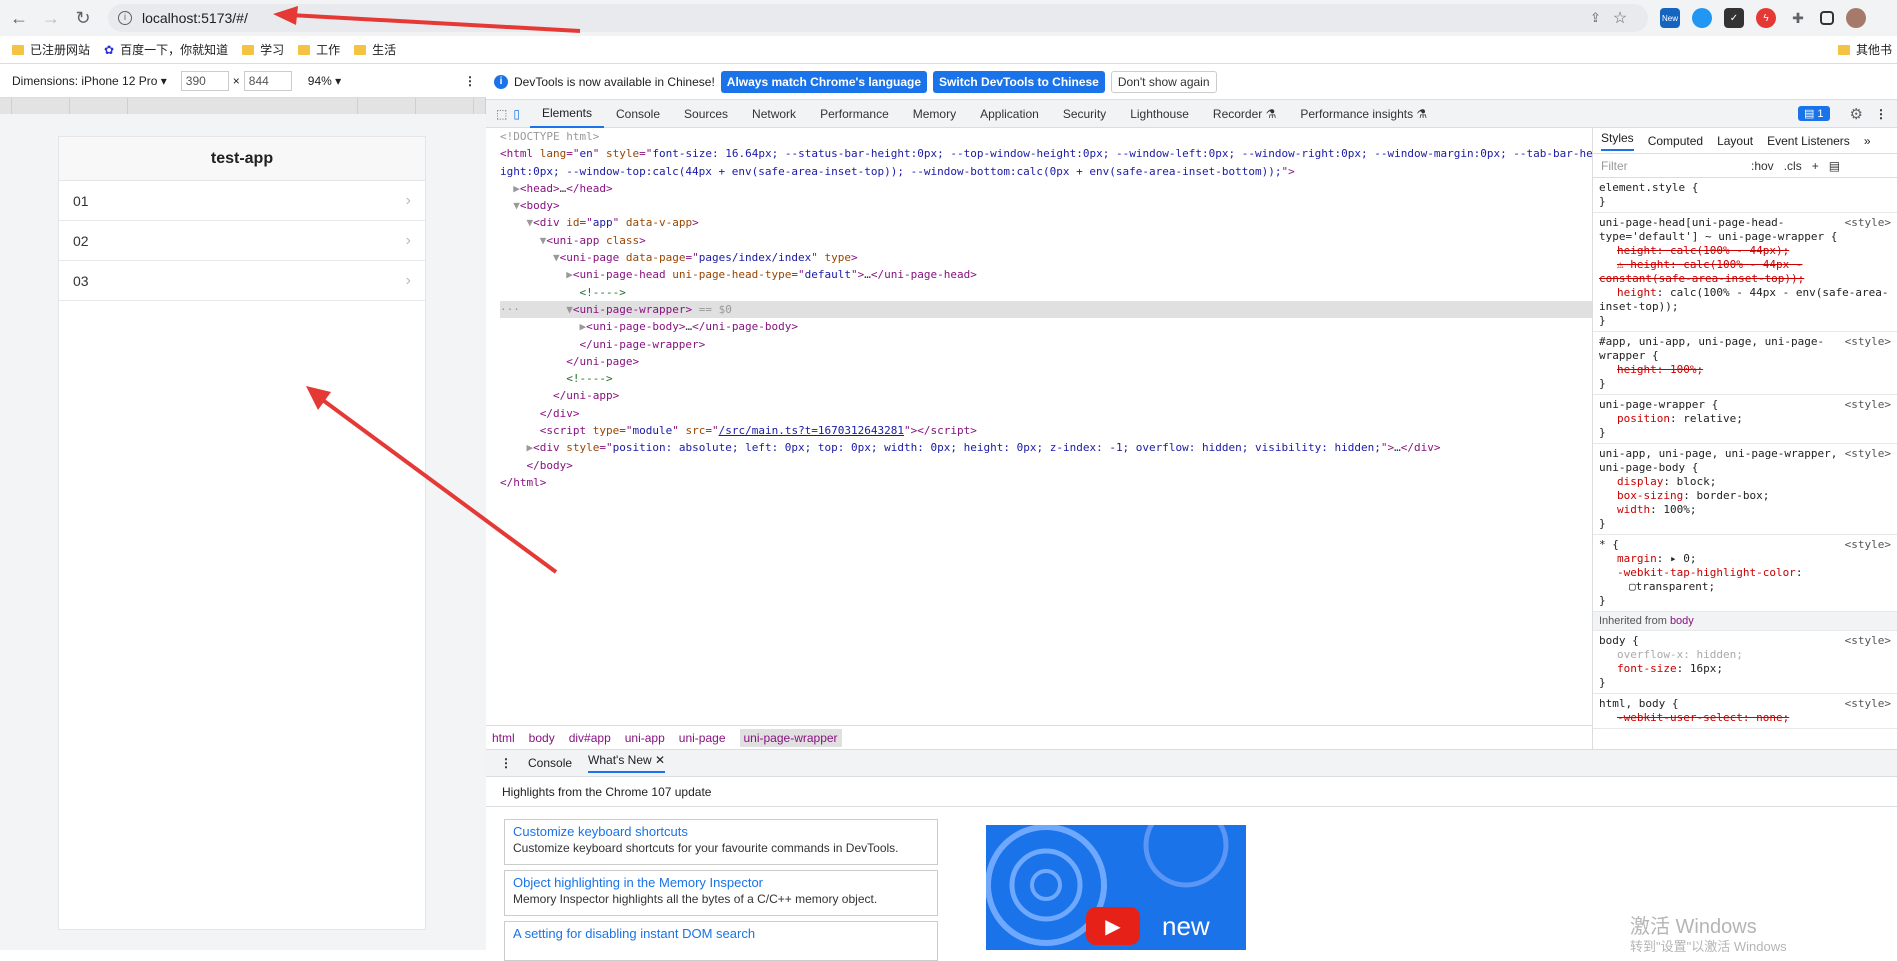 Image resolution: width=1897 pixels, height=961 pixels. Describe the element at coordinates (1595, 18) in the screenshot. I see `share-icon: ⇪` at that location.